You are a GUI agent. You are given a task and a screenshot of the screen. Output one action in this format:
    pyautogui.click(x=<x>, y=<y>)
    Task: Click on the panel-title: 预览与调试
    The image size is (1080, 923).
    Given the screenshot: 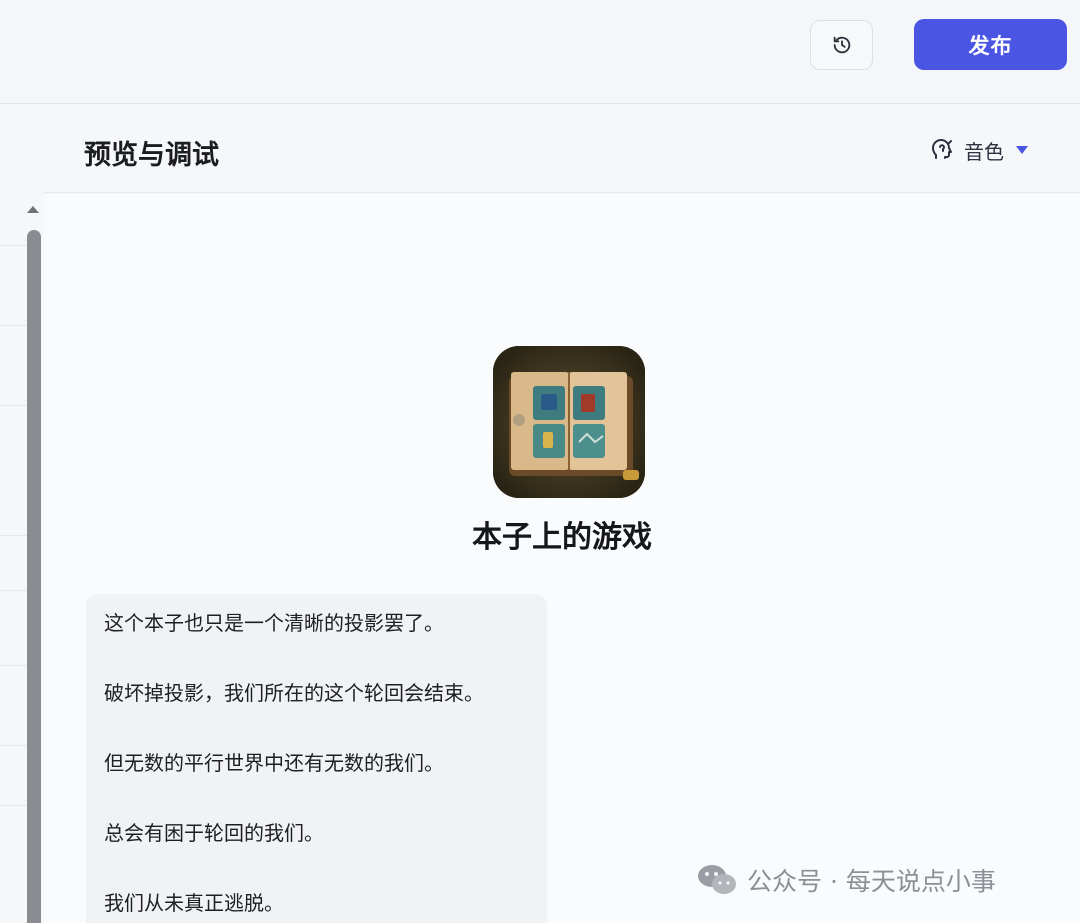 What is the action you would take?
    pyautogui.click(x=151, y=155)
    